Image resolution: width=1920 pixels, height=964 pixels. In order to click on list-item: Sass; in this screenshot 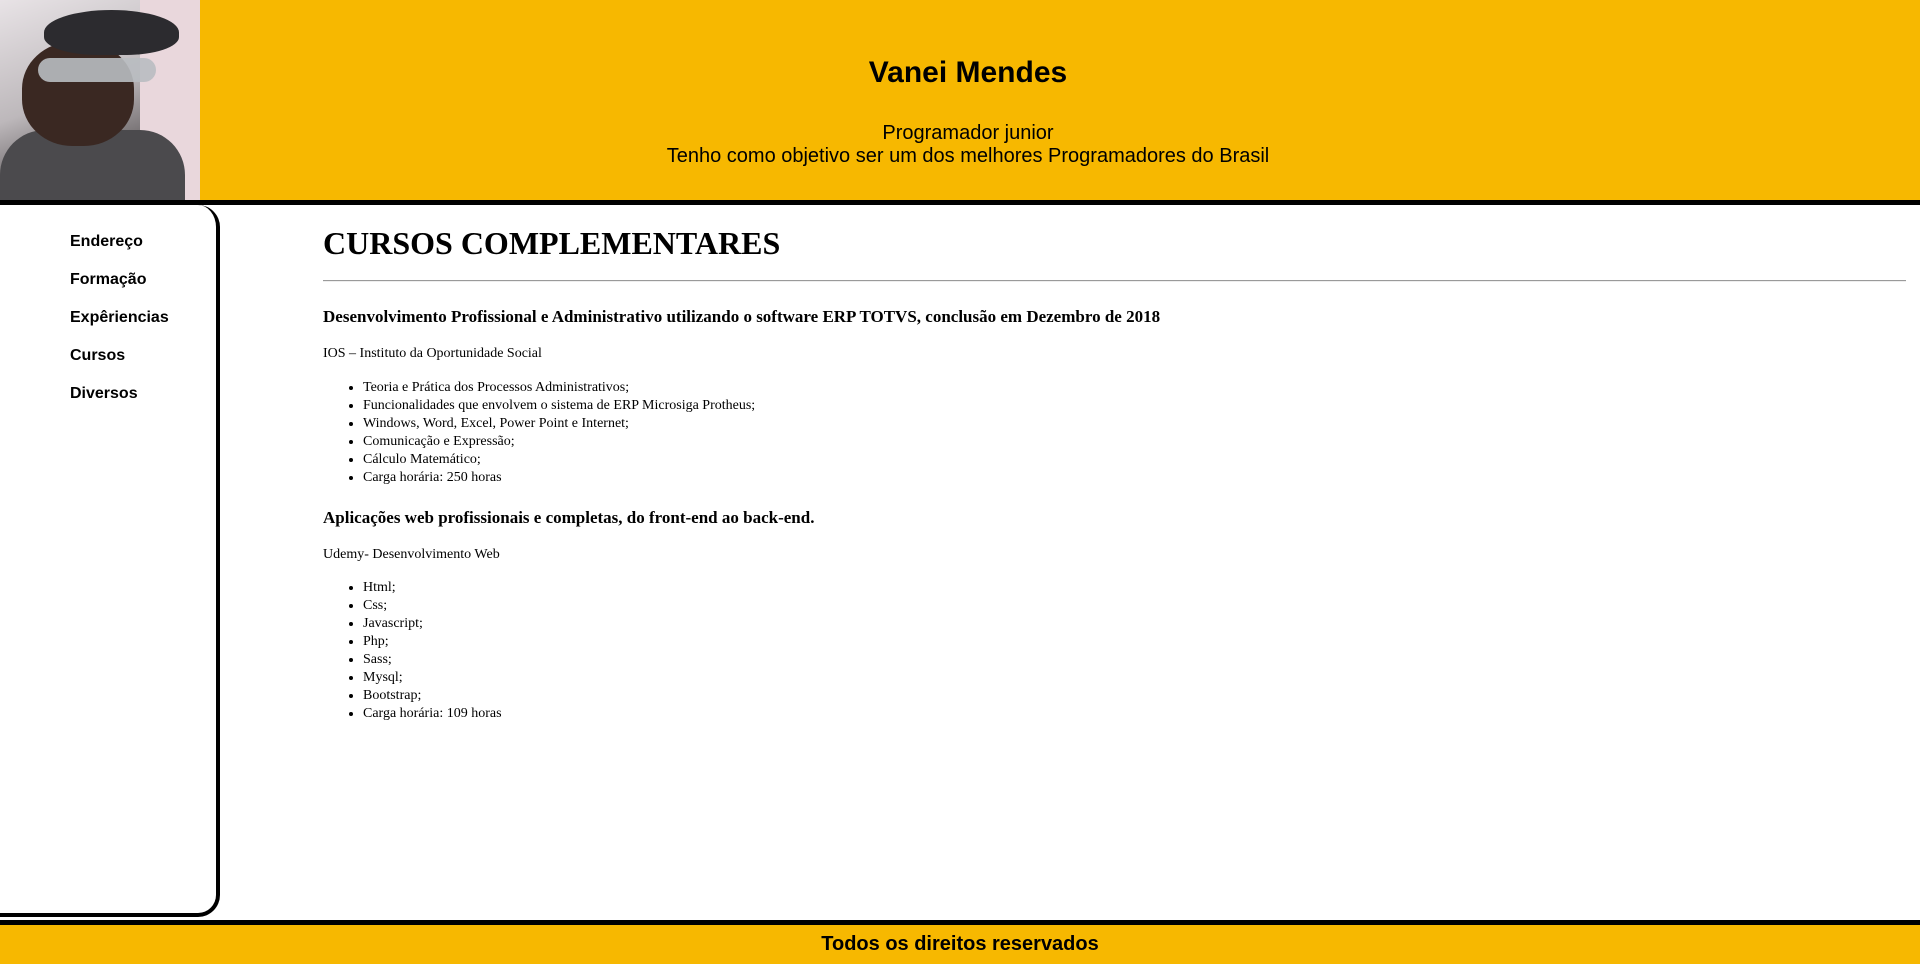, I will do `click(432, 660)`.